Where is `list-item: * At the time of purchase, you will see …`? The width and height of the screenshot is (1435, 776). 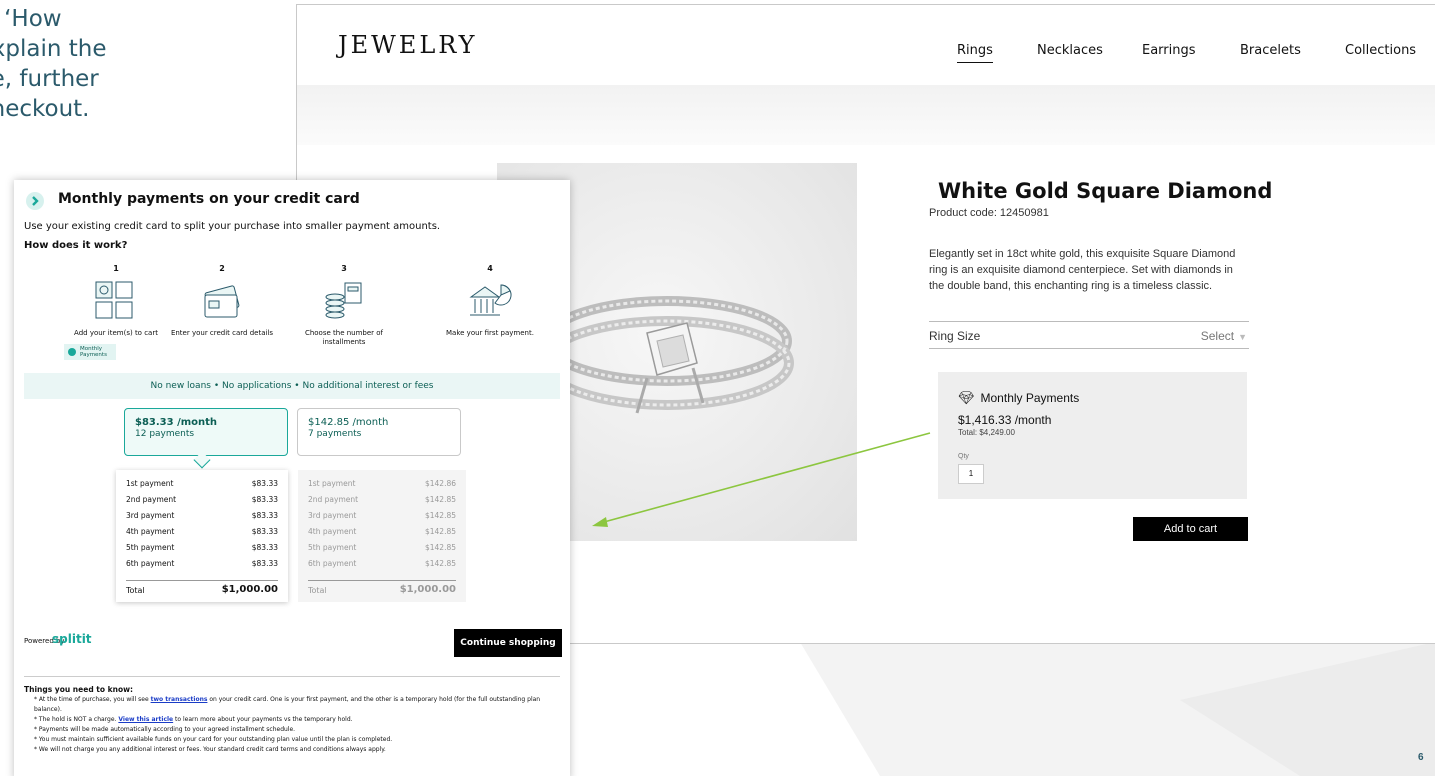
list-item: * At the time of purchase, you will see … is located at coordinates (294, 705).